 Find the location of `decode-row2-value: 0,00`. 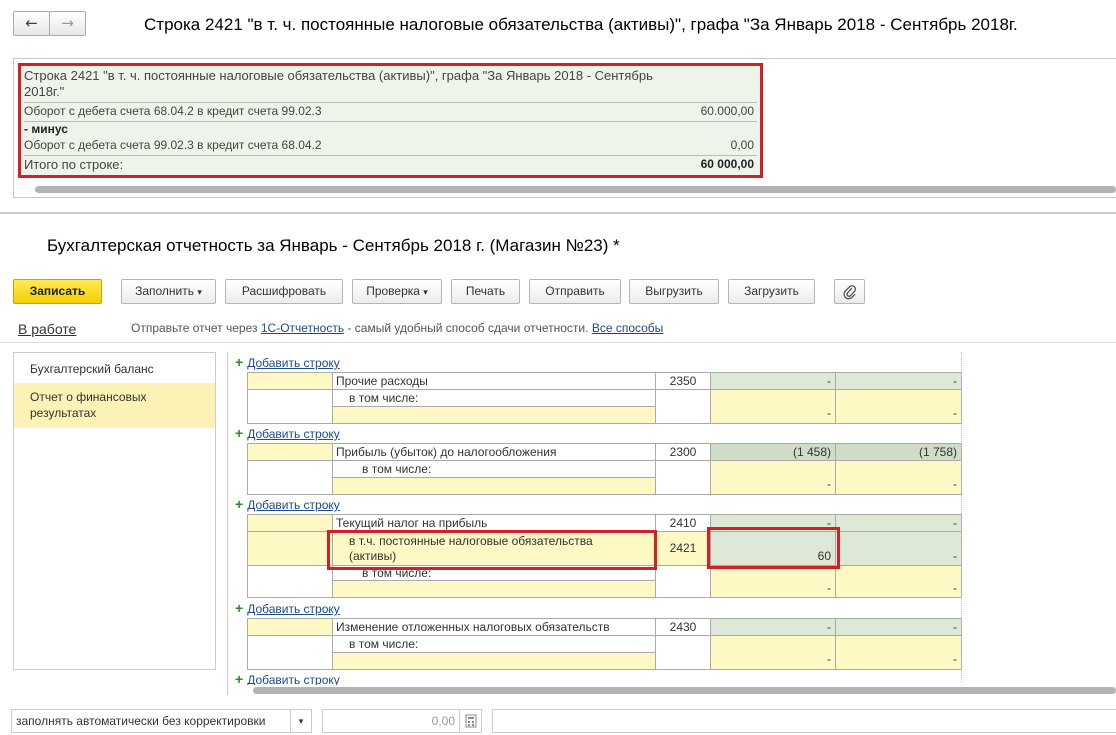

decode-row2-value: 0,00 is located at coordinates (742, 145).